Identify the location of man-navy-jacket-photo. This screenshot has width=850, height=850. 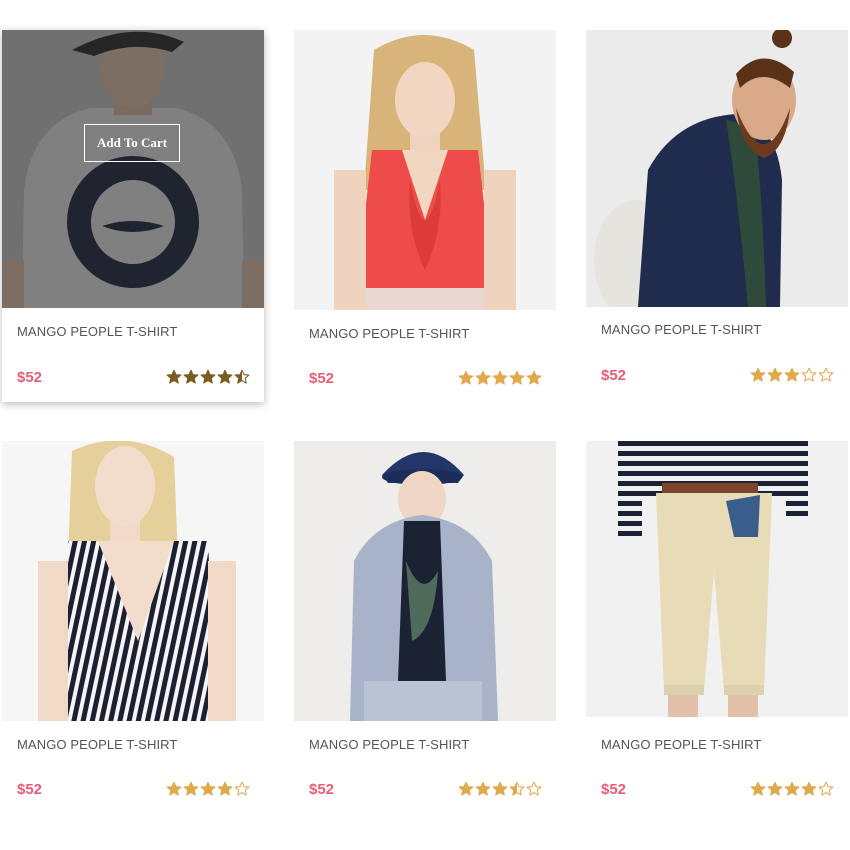
(717, 168).